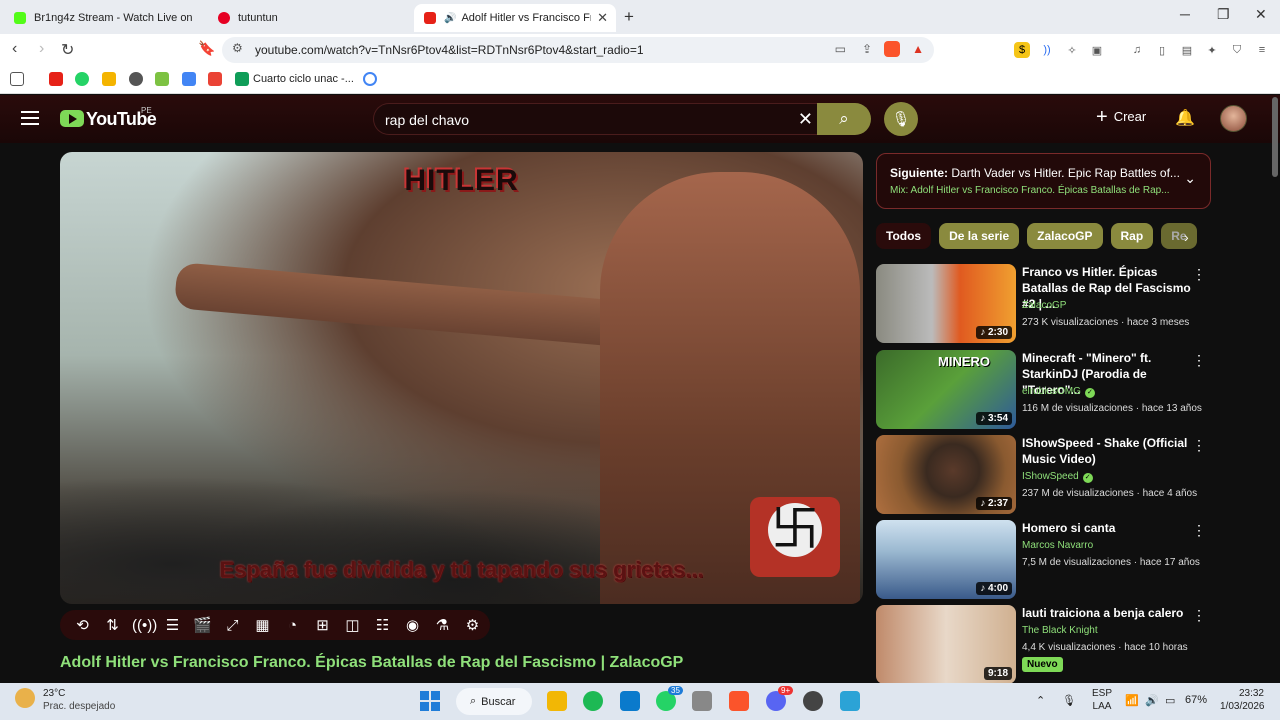 This screenshot has width=1280, height=720. Describe the element at coordinates (1065, 236) in the screenshot. I see `chip-zalacogp: ZalacoGP` at that location.